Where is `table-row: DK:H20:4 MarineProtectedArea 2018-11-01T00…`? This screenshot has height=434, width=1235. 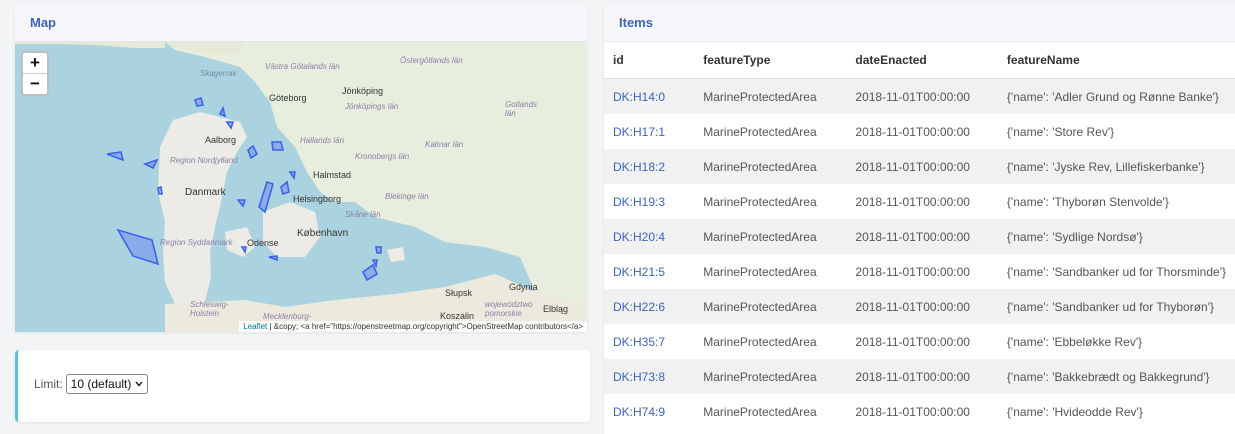
table-row: DK:H20:4 MarineProtectedArea 2018-11-01T00… is located at coordinates (919, 236).